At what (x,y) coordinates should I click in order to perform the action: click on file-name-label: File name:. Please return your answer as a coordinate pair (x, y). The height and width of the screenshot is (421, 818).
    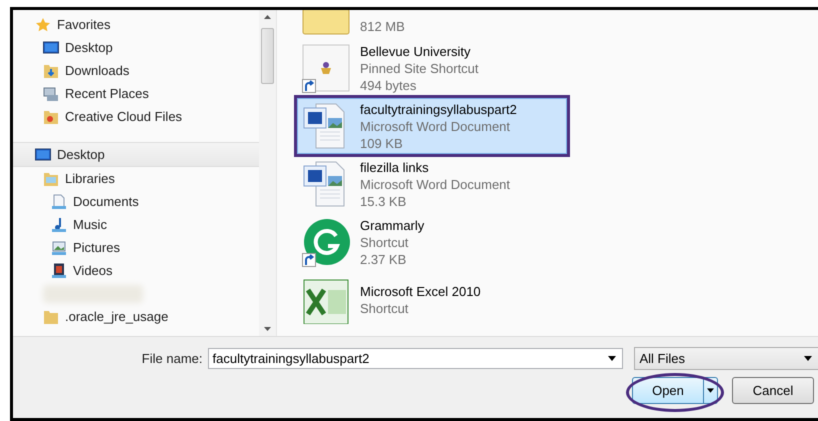
    Looking at the image, I should click on (172, 358).